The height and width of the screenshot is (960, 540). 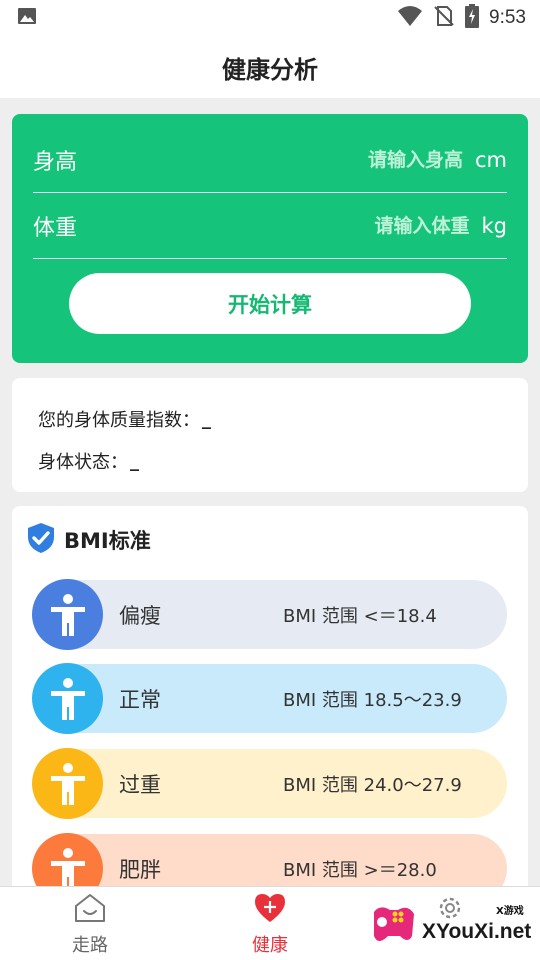 I want to click on bmi-standard-title: BMI标准, so click(x=107, y=541).